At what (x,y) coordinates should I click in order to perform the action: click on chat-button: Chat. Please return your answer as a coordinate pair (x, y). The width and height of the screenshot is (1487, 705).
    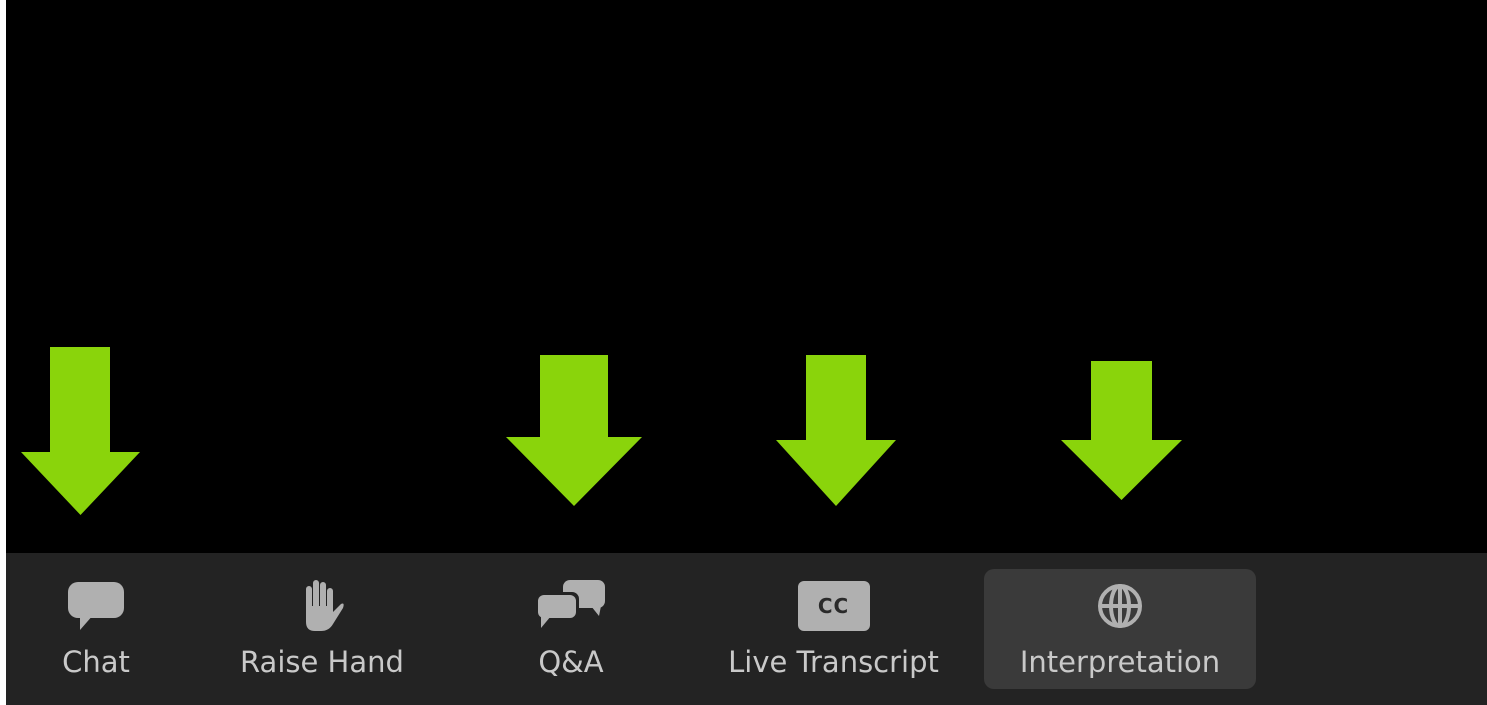
    Looking at the image, I should click on (96, 628).